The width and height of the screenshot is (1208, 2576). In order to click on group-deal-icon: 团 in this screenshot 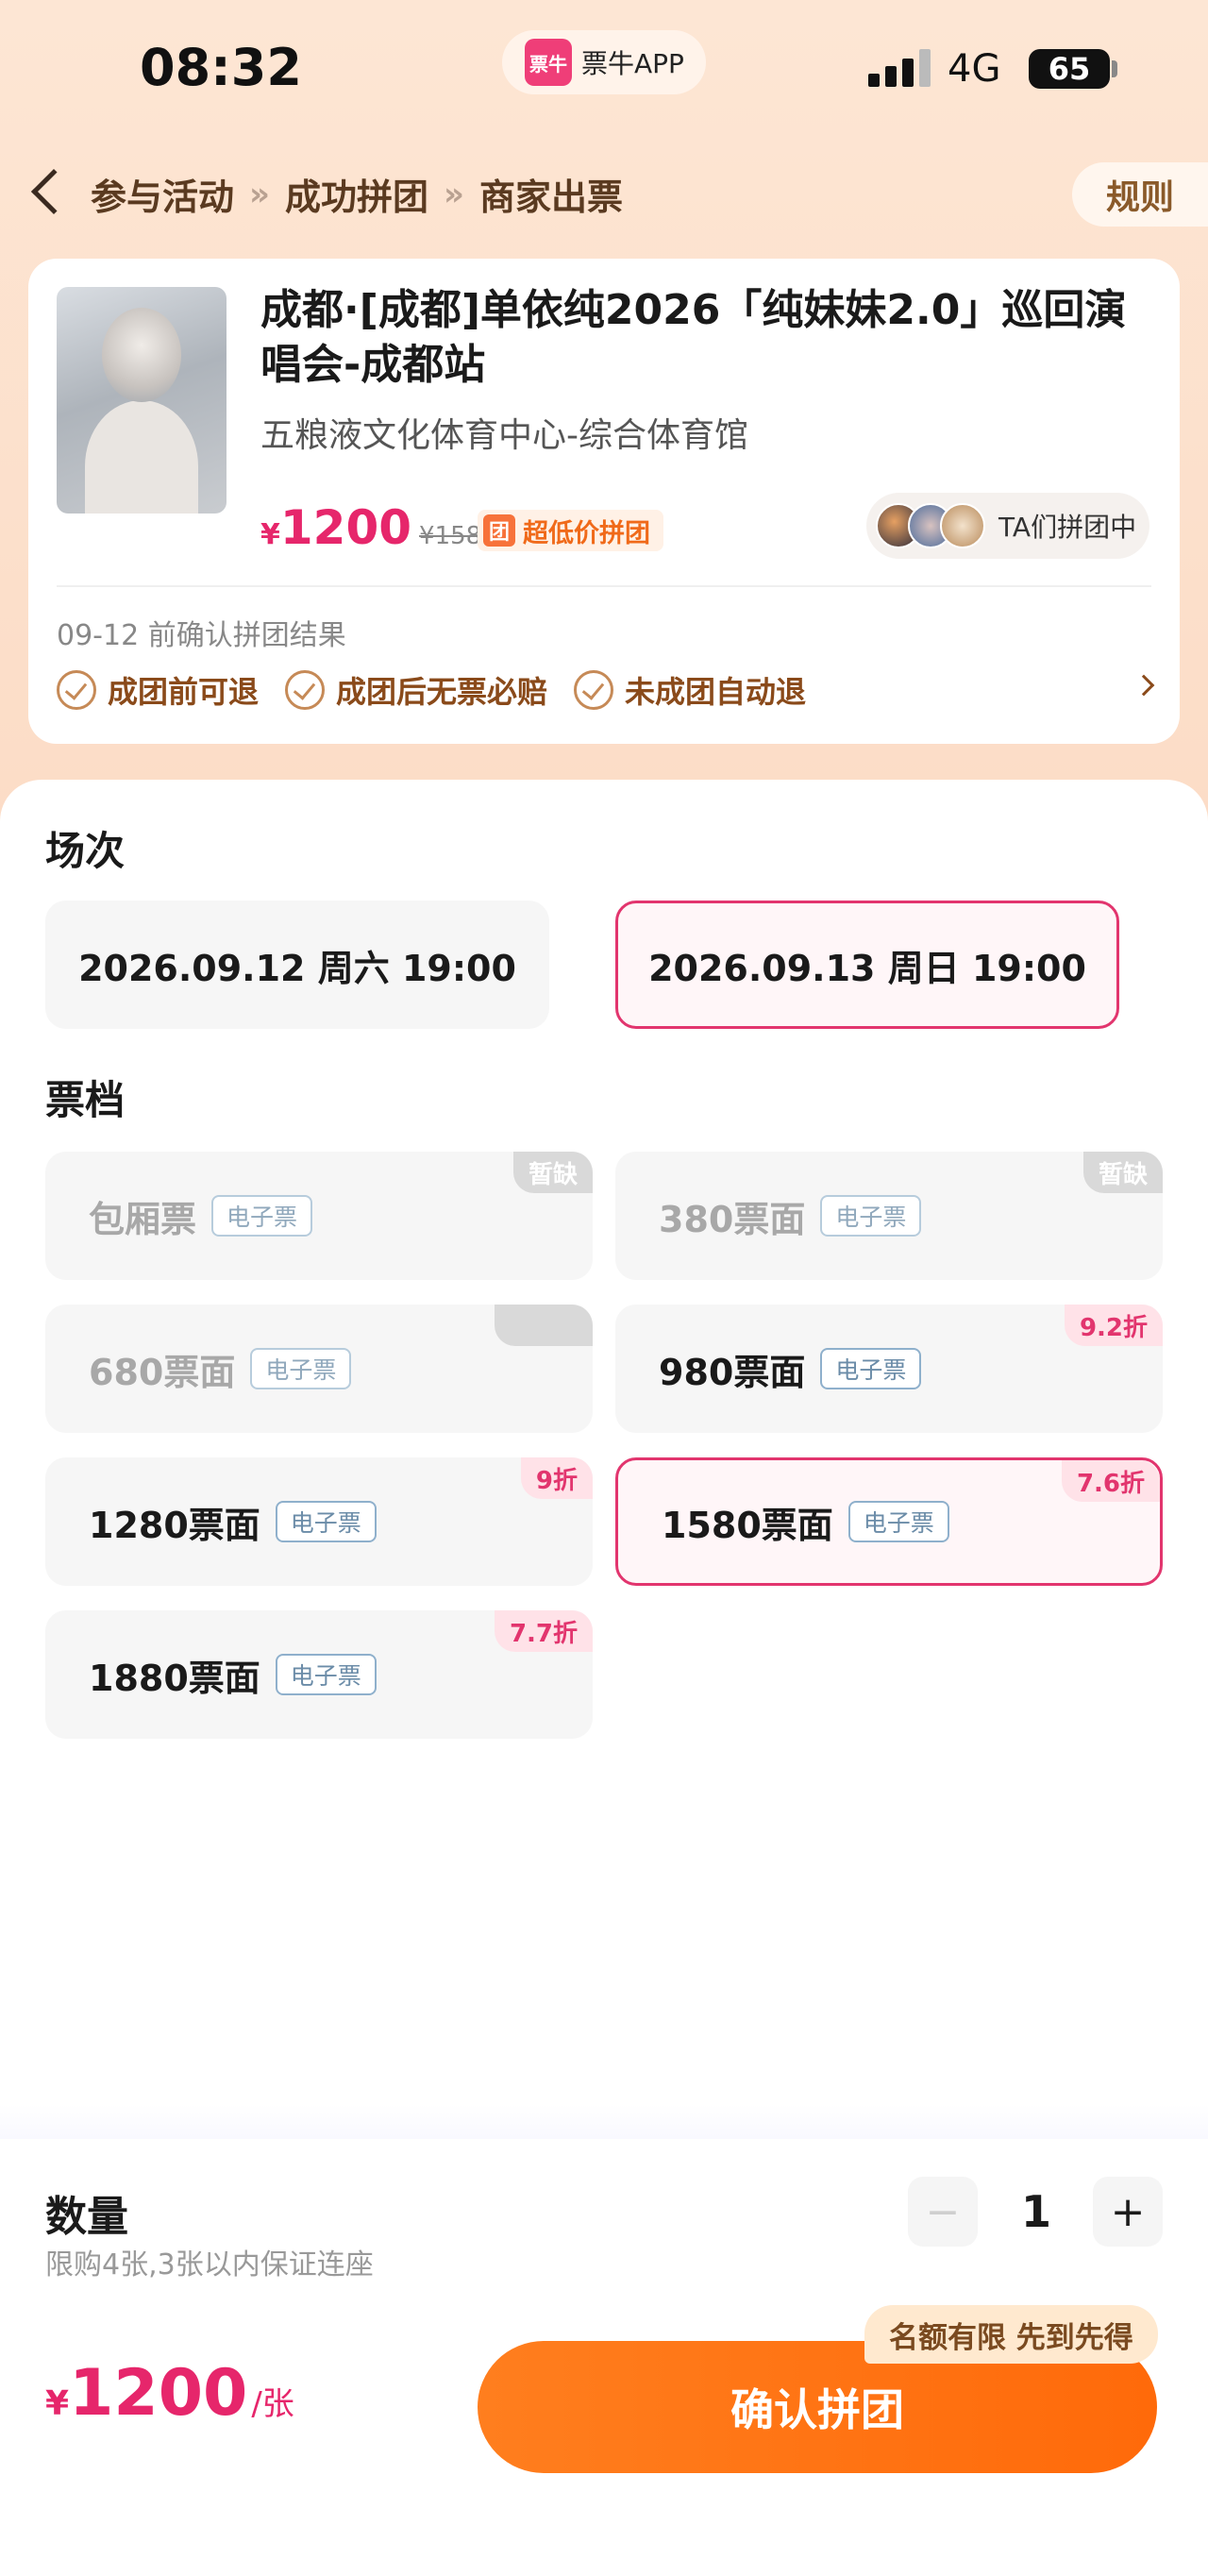, I will do `click(499, 530)`.